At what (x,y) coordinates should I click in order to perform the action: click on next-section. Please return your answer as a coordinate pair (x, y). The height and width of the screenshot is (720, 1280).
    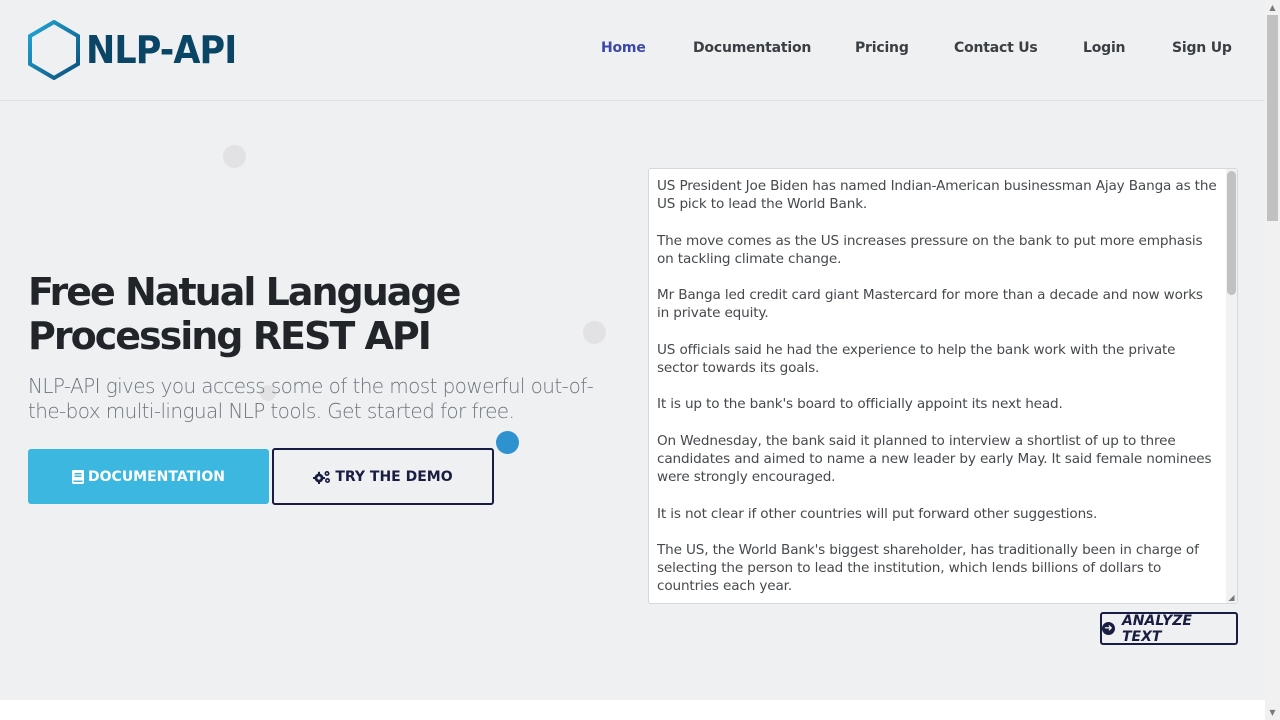
    Looking at the image, I should click on (632, 710).